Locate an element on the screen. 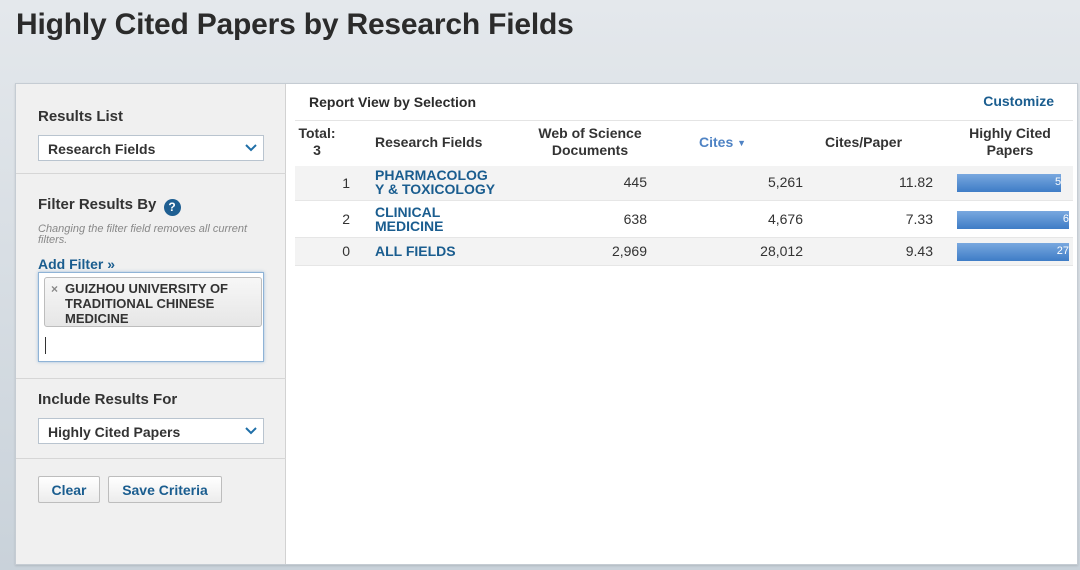 Image resolution: width=1080 pixels, height=570 pixels. page-title: Highly Cited Papers by Research Fields is located at coordinates (295, 24).